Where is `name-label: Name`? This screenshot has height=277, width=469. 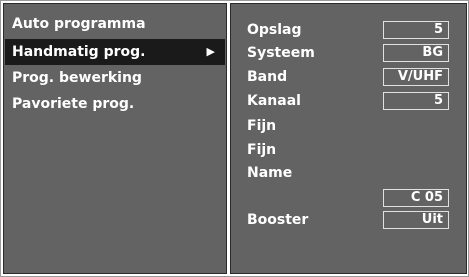
name-label: Name is located at coordinates (270, 173).